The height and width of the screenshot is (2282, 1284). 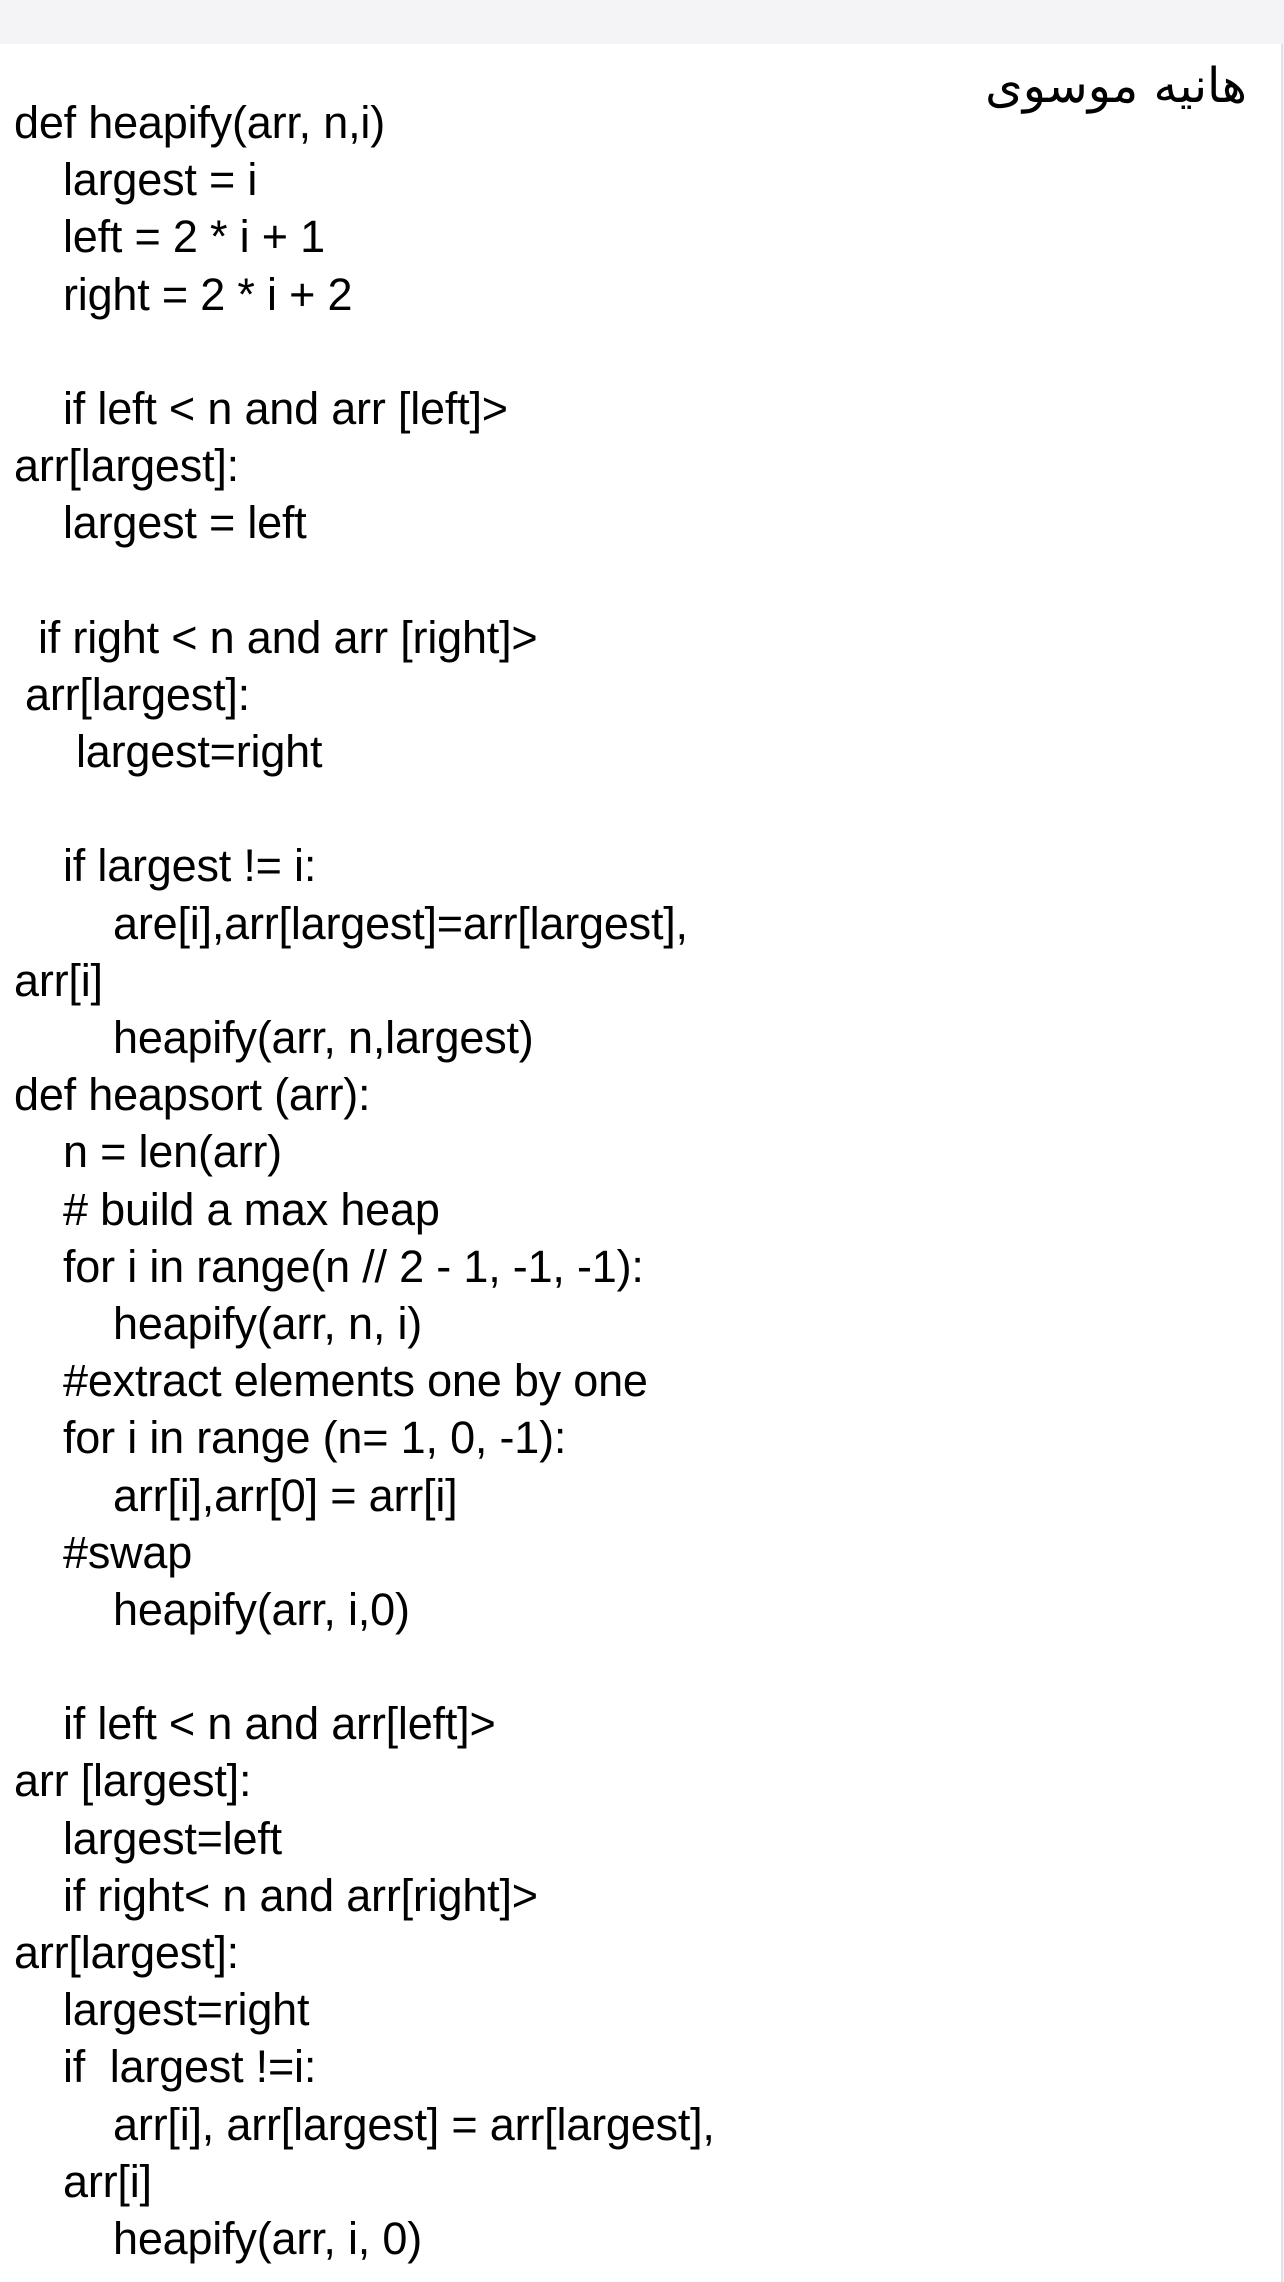 What do you see at coordinates (300, 1895) in the screenshot?
I see `note-line: if right< n and arr[right]>` at bounding box center [300, 1895].